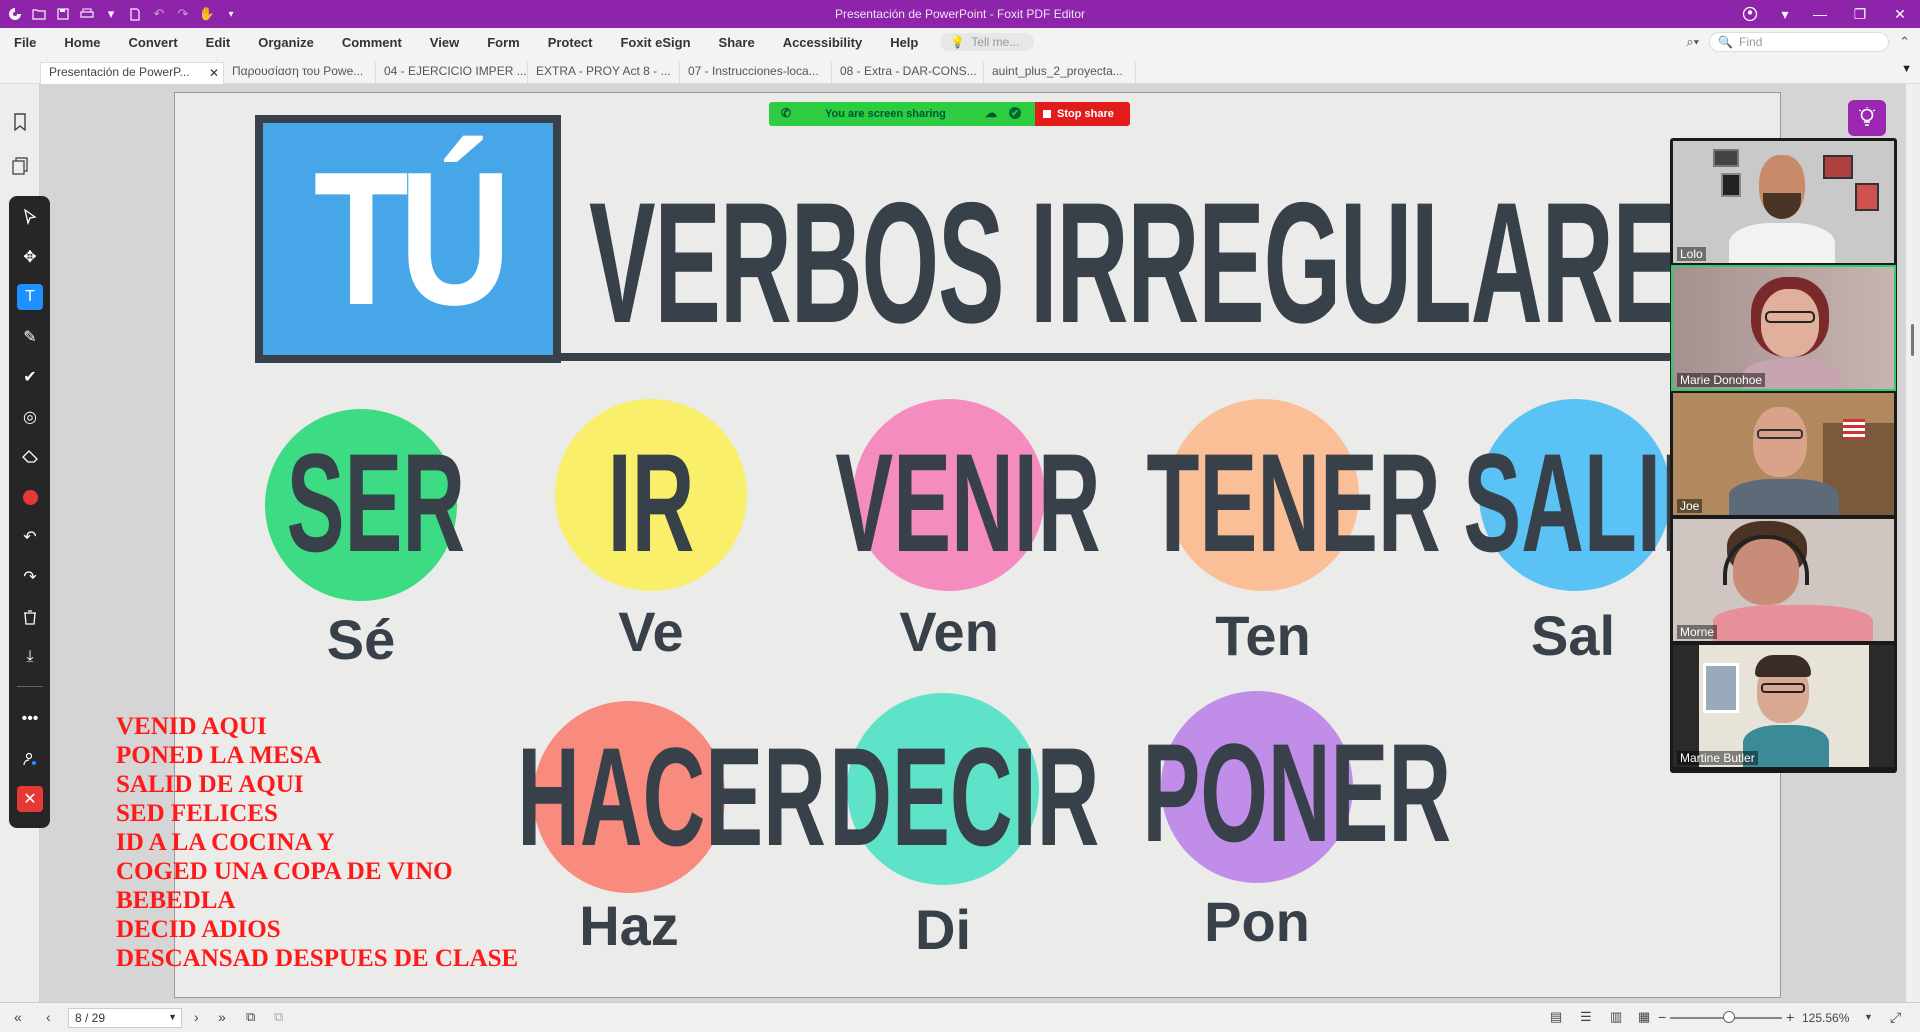 Image resolution: width=1920 pixels, height=1032 pixels. What do you see at coordinates (63, 14) in the screenshot?
I see `save-icon` at bounding box center [63, 14].